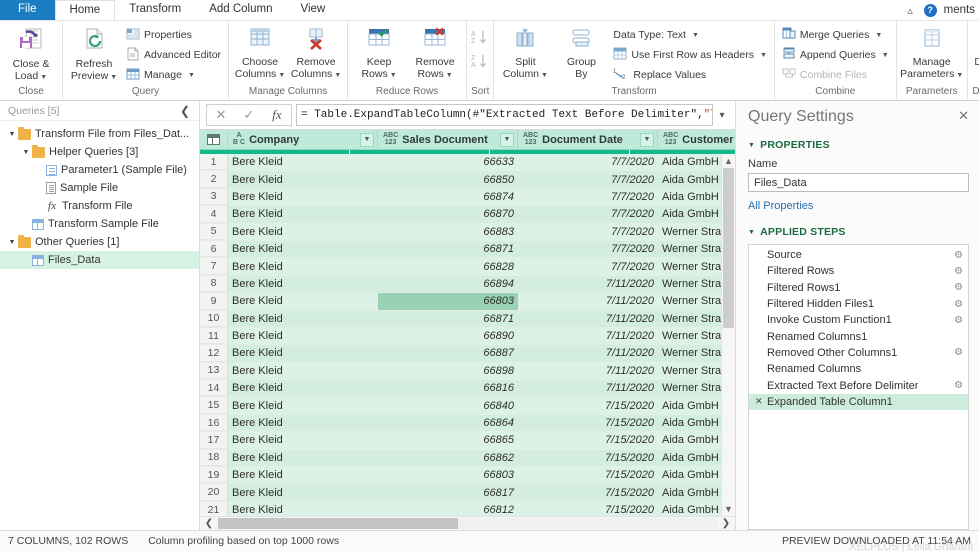  What do you see at coordinates (931, 53) in the screenshot?
I see `manage-parameters-button: Manage Parameters ▼` at bounding box center [931, 53].